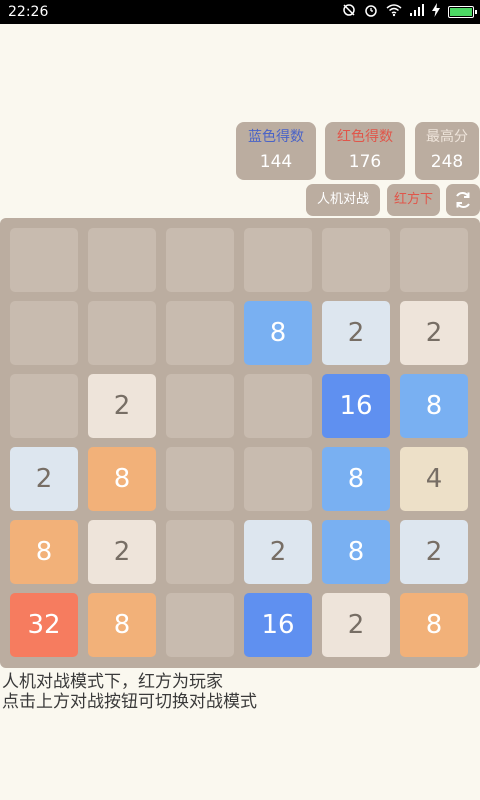  What do you see at coordinates (365, 151) in the screenshot?
I see `red-score-box: 红色得数 176` at bounding box center [365, 151].